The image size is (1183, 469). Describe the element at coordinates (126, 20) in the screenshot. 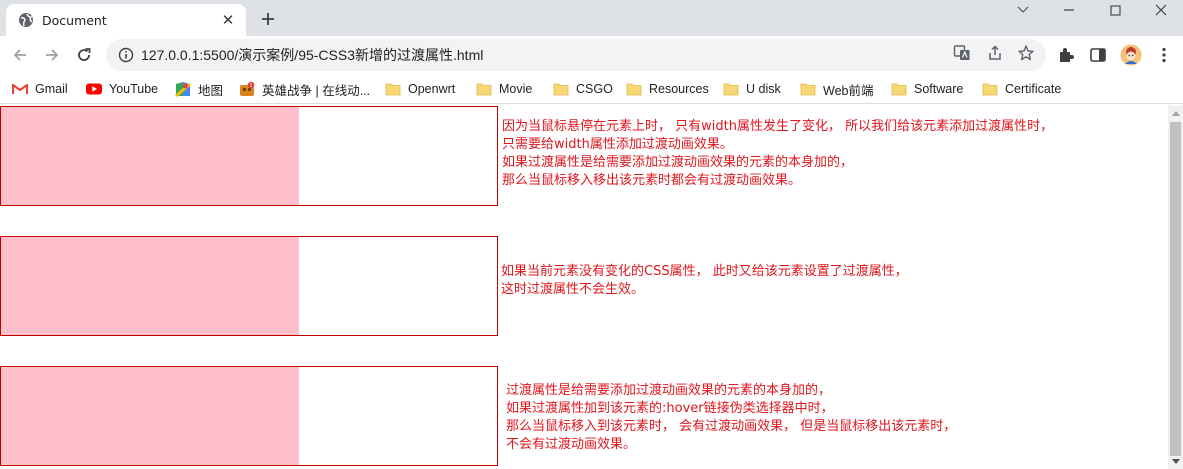

I see `tab-document: Document ✕` at that location.